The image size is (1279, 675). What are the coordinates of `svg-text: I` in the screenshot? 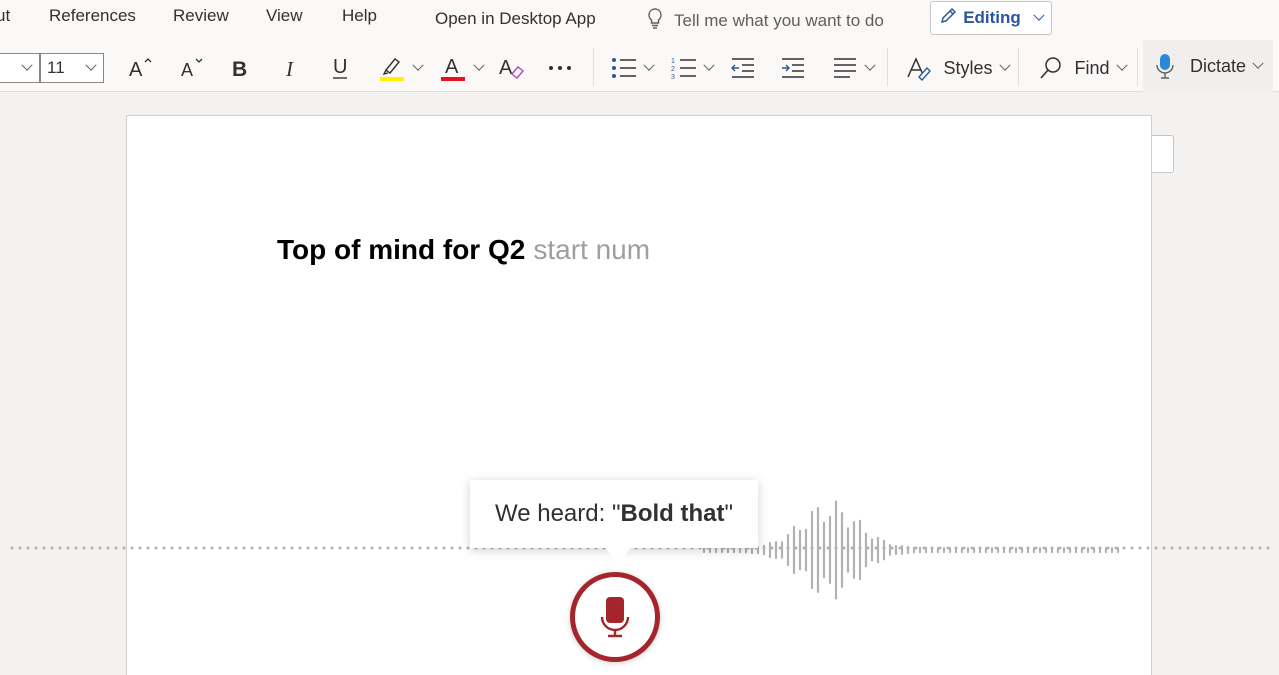 It's located at (289, 68).